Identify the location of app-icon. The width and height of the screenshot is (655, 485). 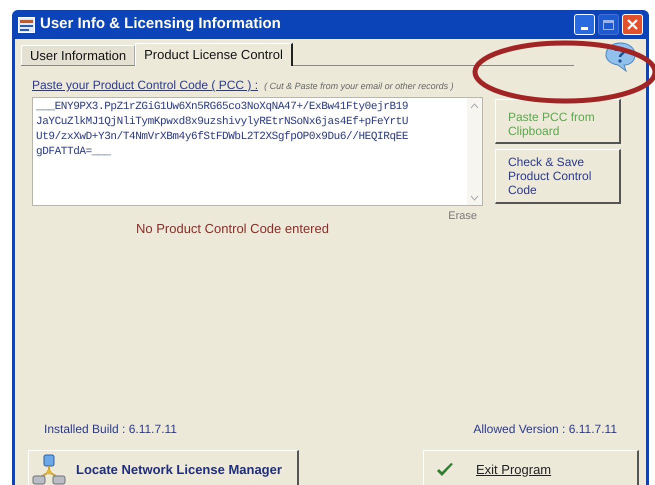
(26, 24).